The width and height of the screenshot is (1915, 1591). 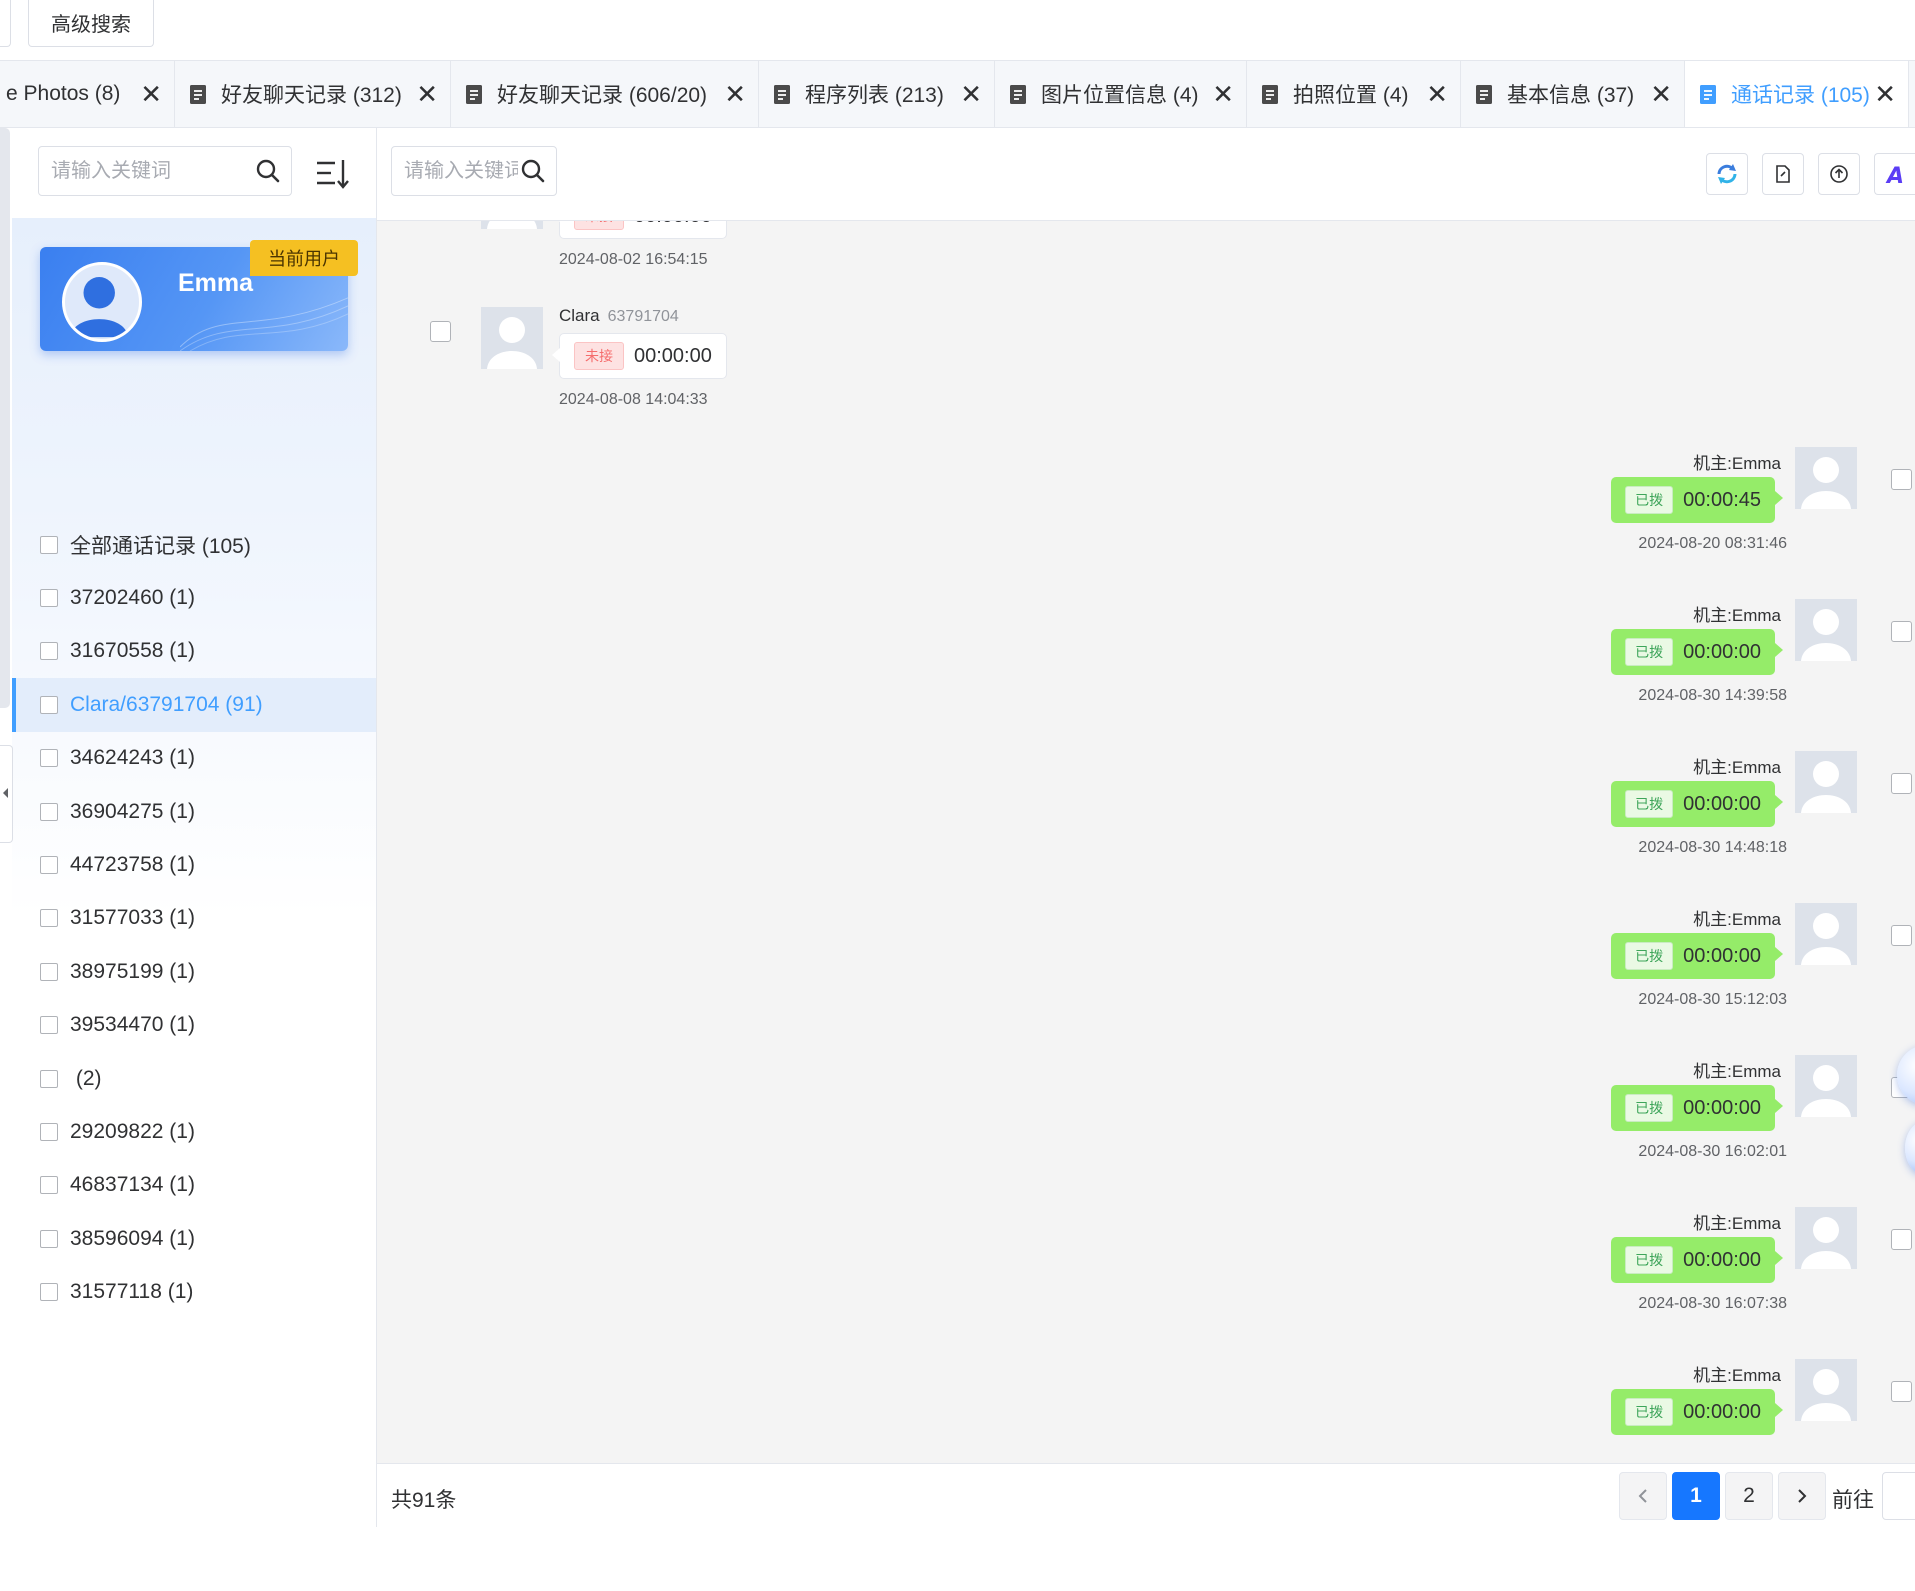 I want to click on sort-icon, so click(x=332, y=173).